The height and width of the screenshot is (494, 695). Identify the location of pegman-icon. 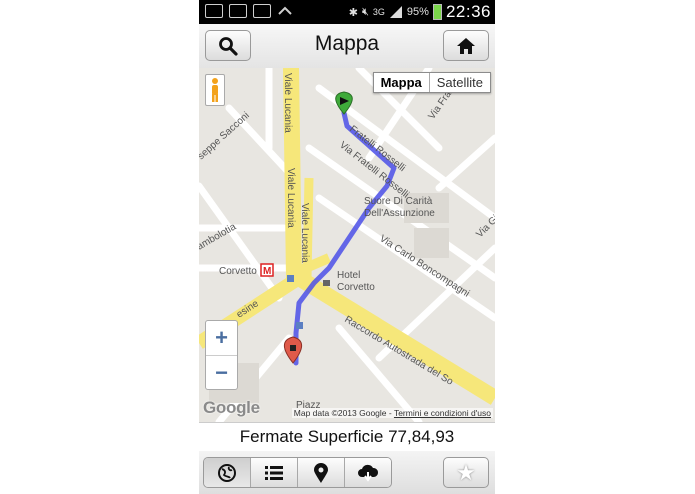
(215, 90).